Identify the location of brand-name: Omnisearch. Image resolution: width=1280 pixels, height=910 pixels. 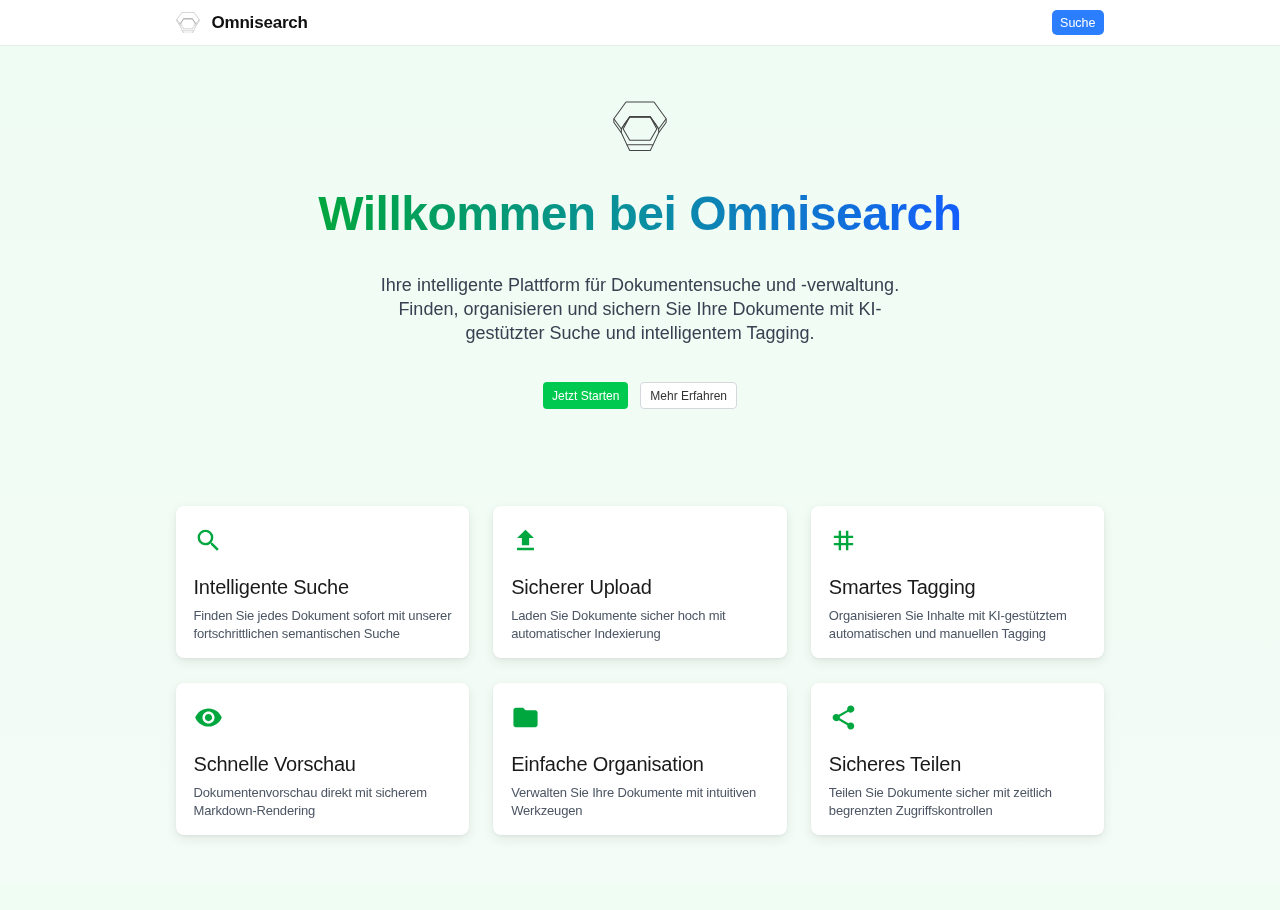
(259, 22).